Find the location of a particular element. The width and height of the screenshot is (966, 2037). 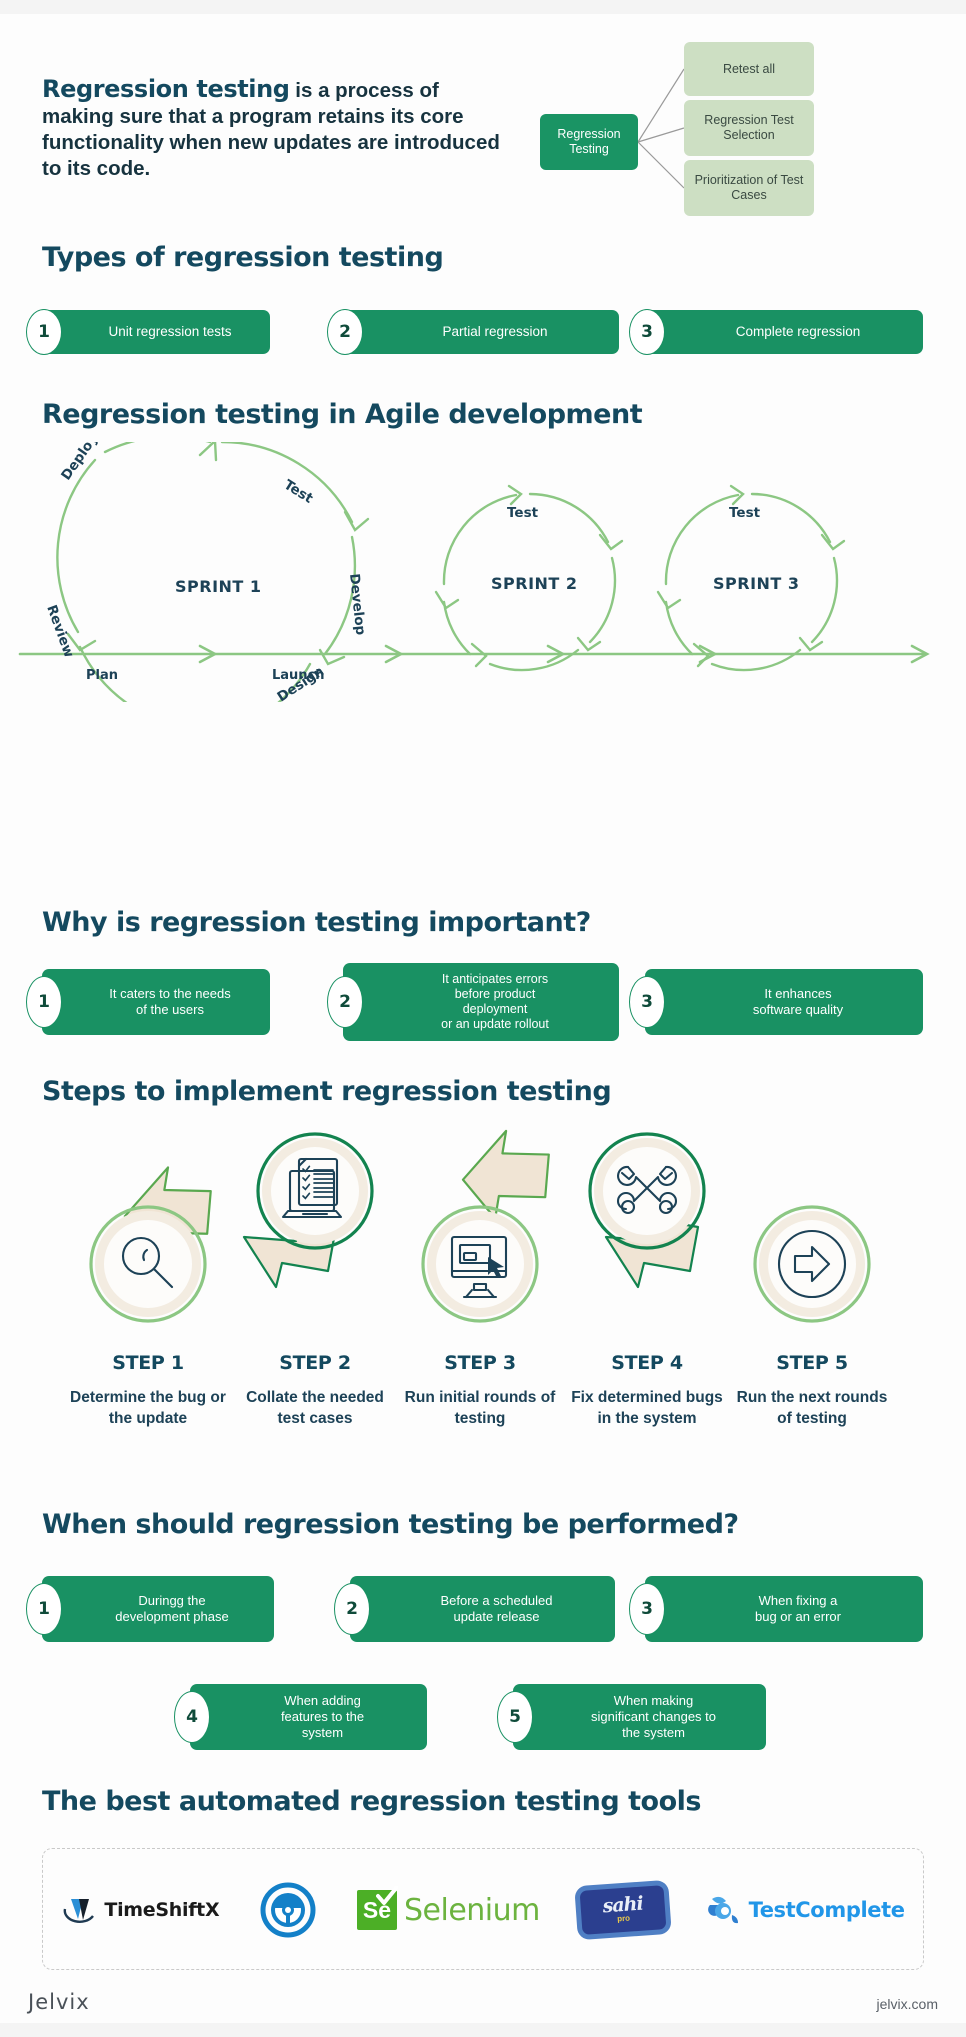

tool-timeshiftx: TimeShiftX is located at coordinates (141, 1910).